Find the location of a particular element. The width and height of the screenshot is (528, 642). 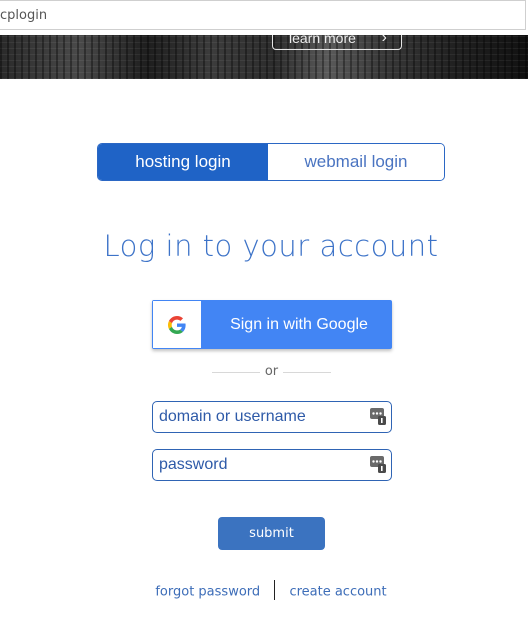

google-logo-icon is located at coordinates (177, 324).